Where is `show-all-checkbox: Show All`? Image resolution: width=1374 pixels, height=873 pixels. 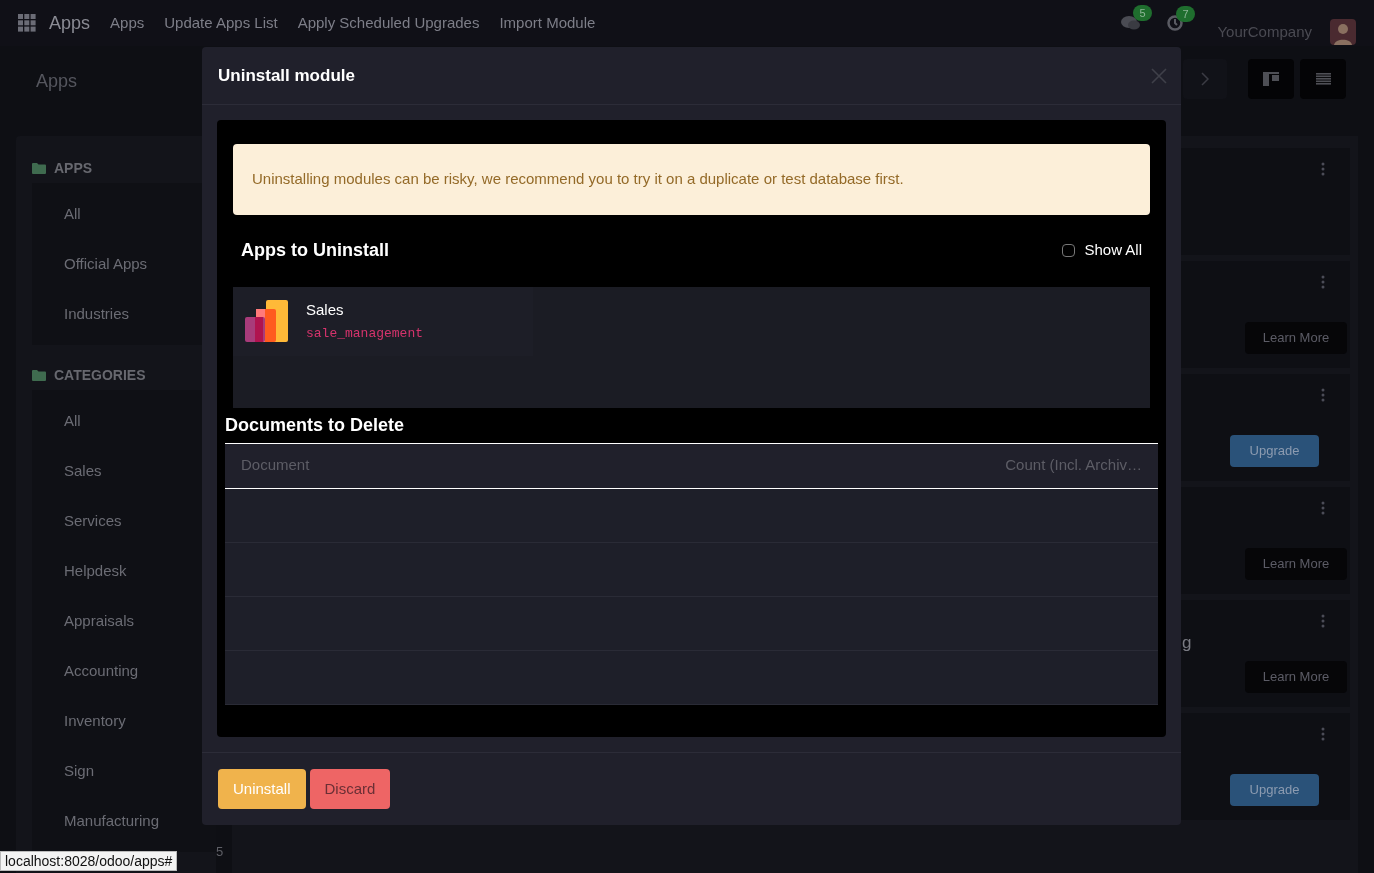
show-all-checkbox: Show All is located at coordinates (1102, 250).